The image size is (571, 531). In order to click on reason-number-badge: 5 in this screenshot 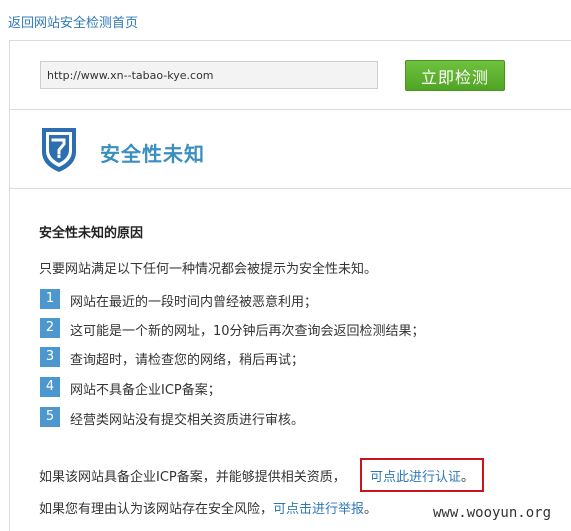, I will do `click(50, 417)`.